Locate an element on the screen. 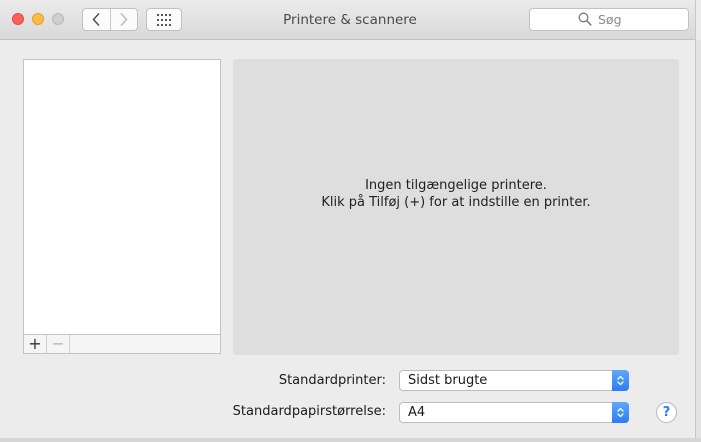  grid-icon is located at coordinates (164, 19).